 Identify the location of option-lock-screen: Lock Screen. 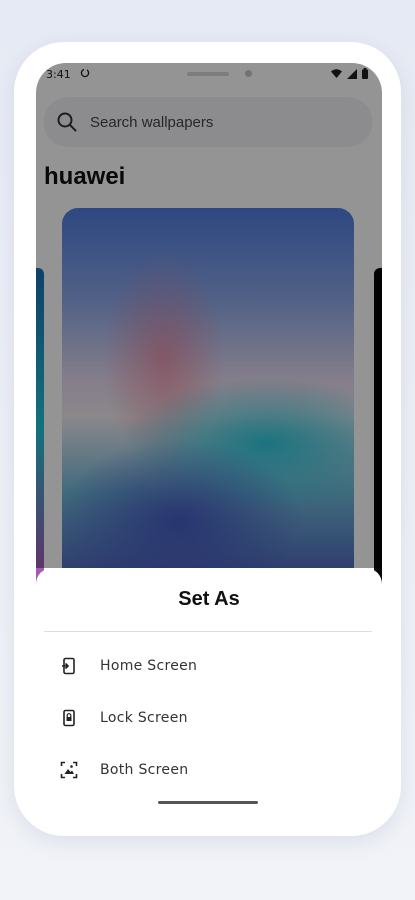
(208, 718).